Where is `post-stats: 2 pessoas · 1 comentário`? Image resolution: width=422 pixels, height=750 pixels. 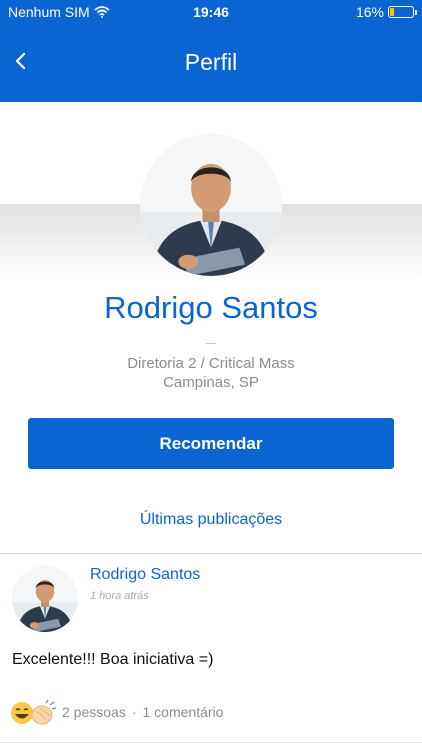 post-stats: 2 pessoas · 1 comentário is located at coordinates (142, 712).